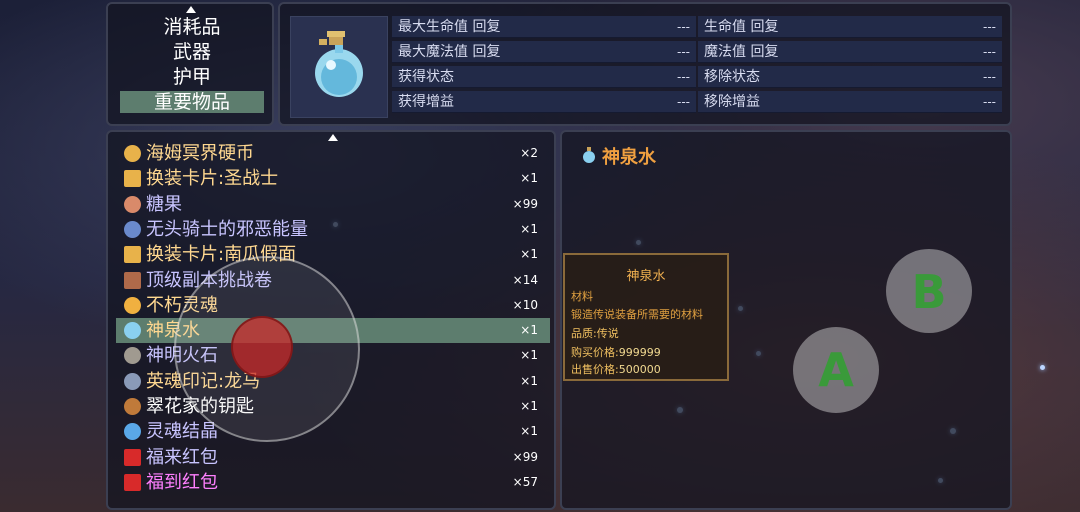  What do you see at coordinates (732, 77) in the screenshot?
I see `stat-label: 移除状态` at bounding box center [732, 77].